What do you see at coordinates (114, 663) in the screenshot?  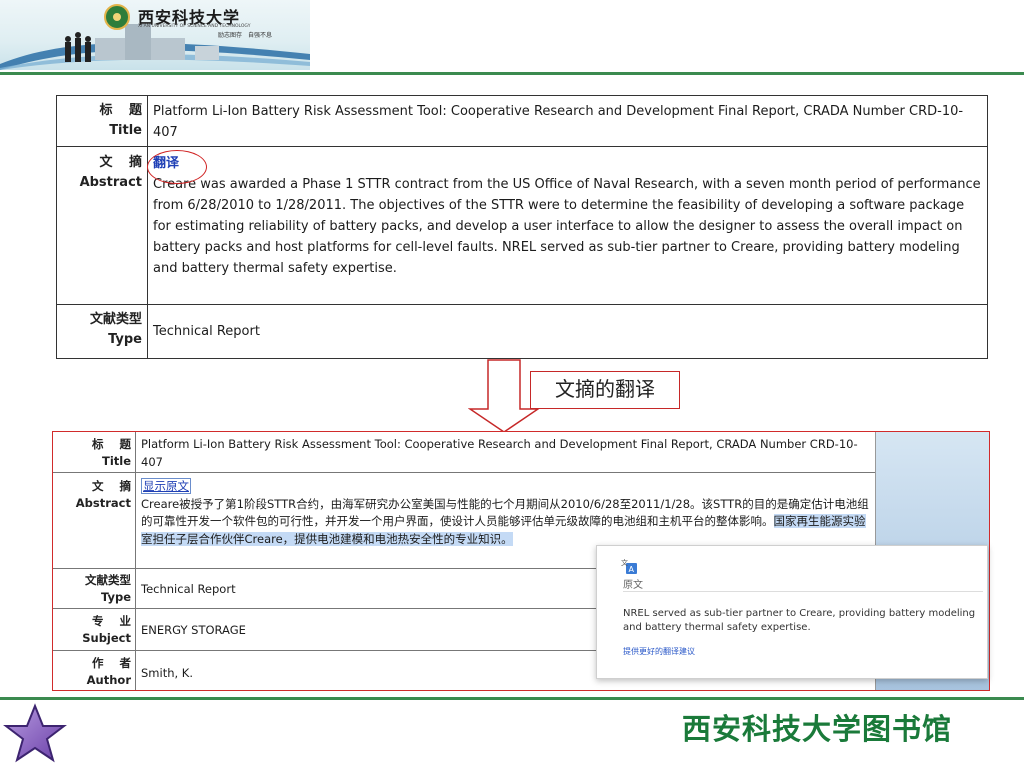 I see `author-label-cn: 作 者` at bounding box center [114, 663].